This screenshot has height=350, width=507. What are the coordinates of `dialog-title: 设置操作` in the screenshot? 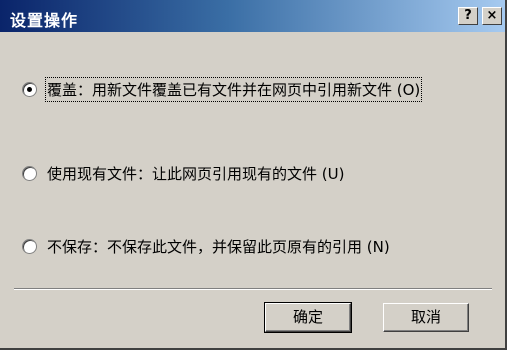 It's located at (44, 20).